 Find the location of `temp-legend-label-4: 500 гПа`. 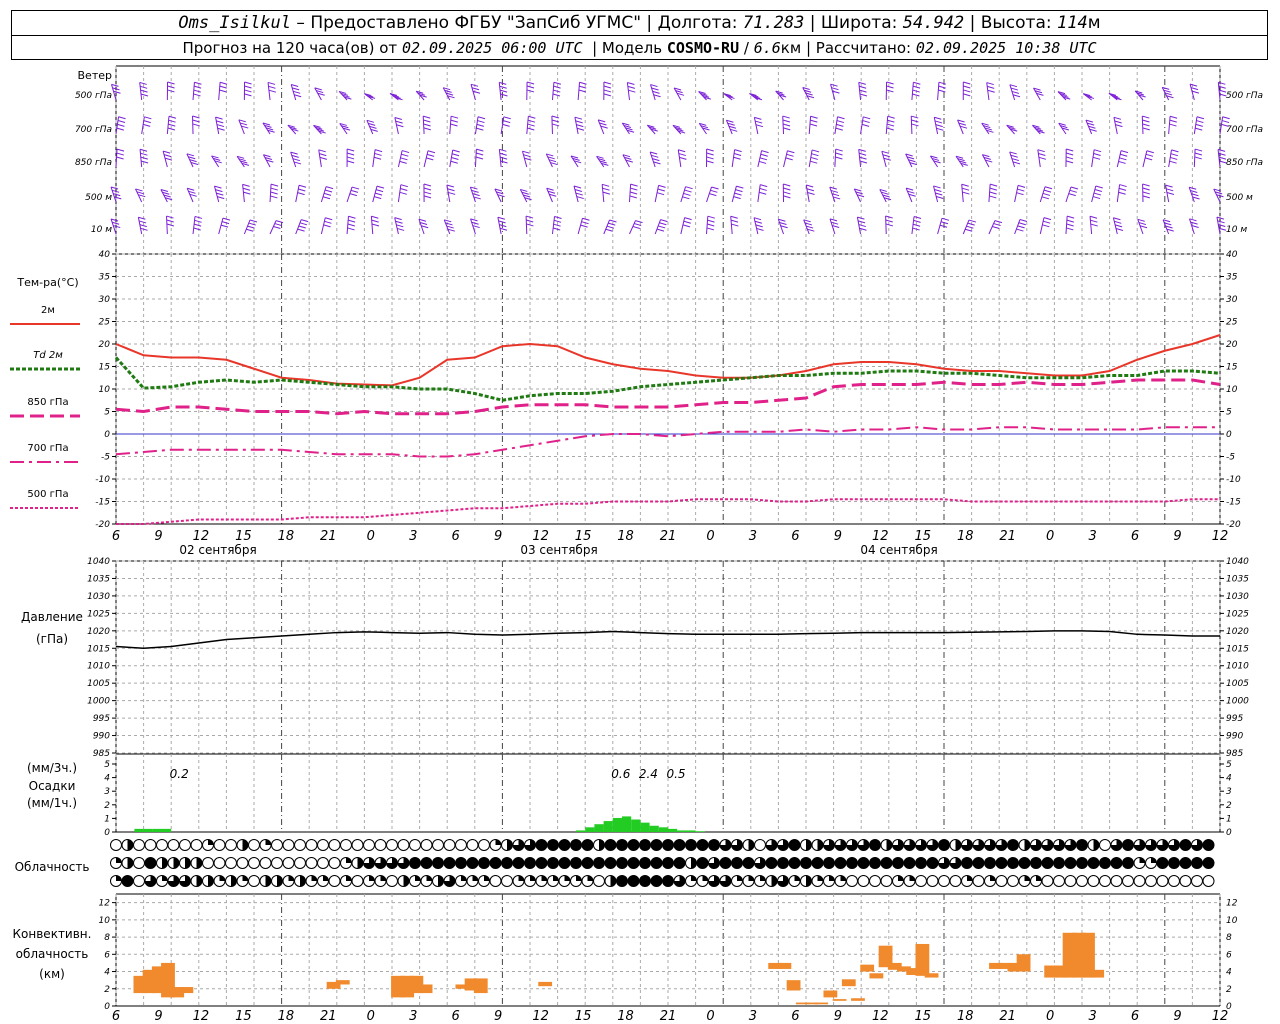

temp-legend-label-4: 500 гПа is located at coordinates (47, 494).